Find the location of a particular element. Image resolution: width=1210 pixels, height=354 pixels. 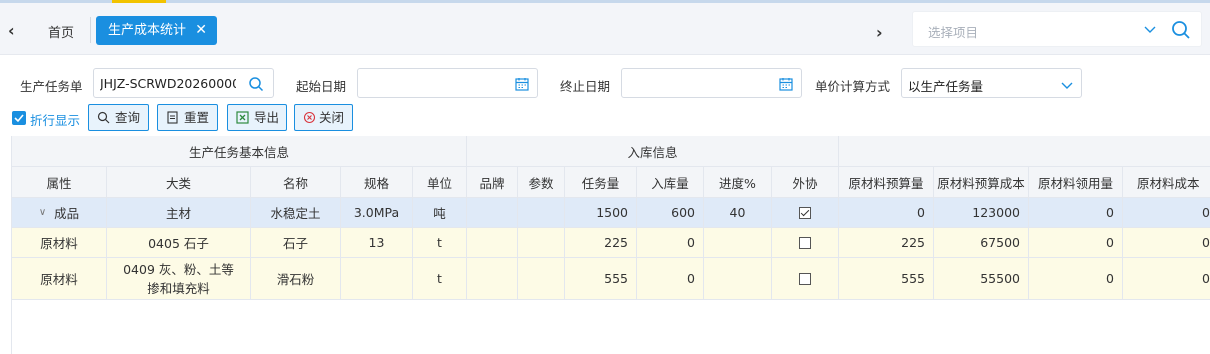

table-row-cell-task-qty: 555 is located at coordinates (601, 279).